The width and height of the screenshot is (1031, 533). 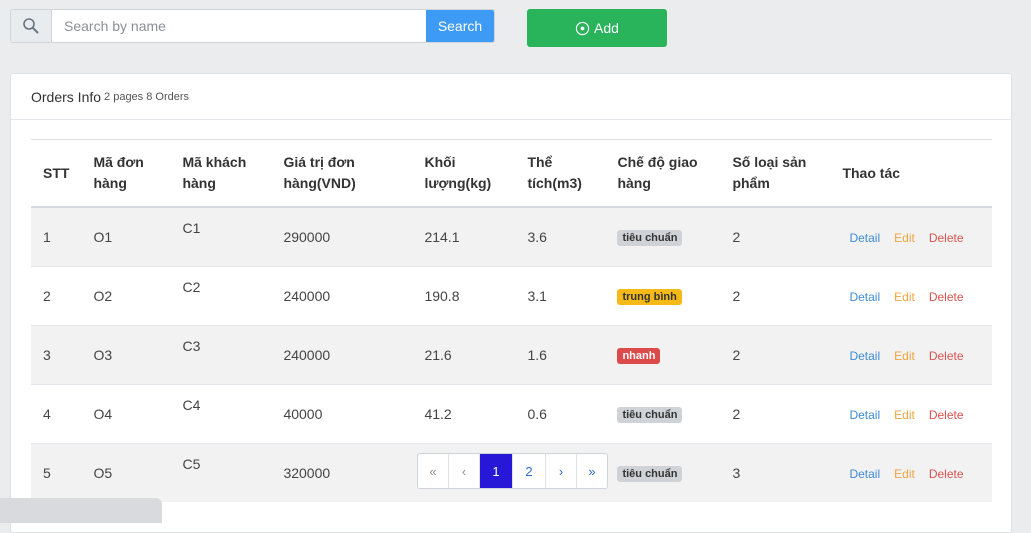 I want to click on cell-stt: 5, so click(x=47, y=473).